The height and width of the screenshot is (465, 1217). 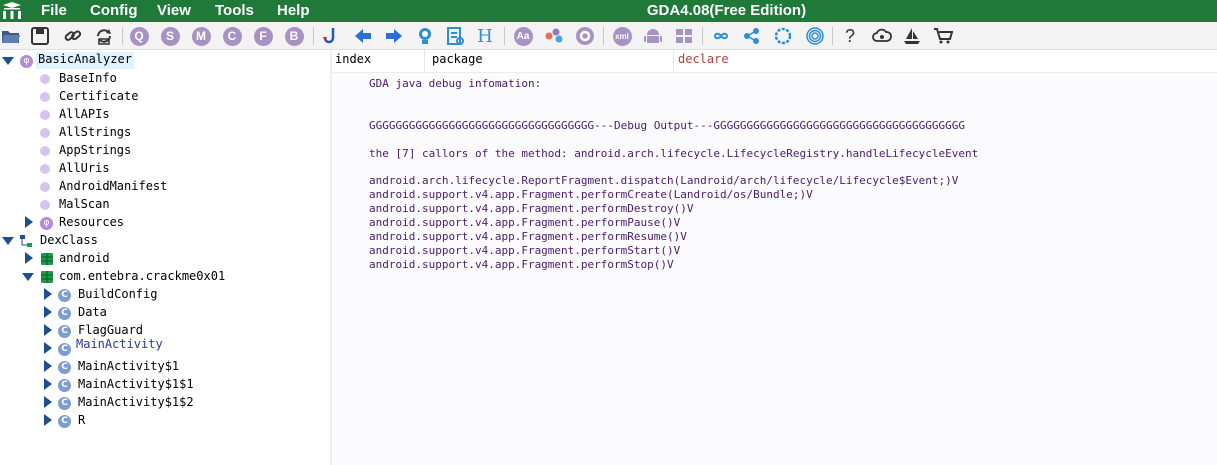 I want to click on forward-icon, so click(x=394, y=36).